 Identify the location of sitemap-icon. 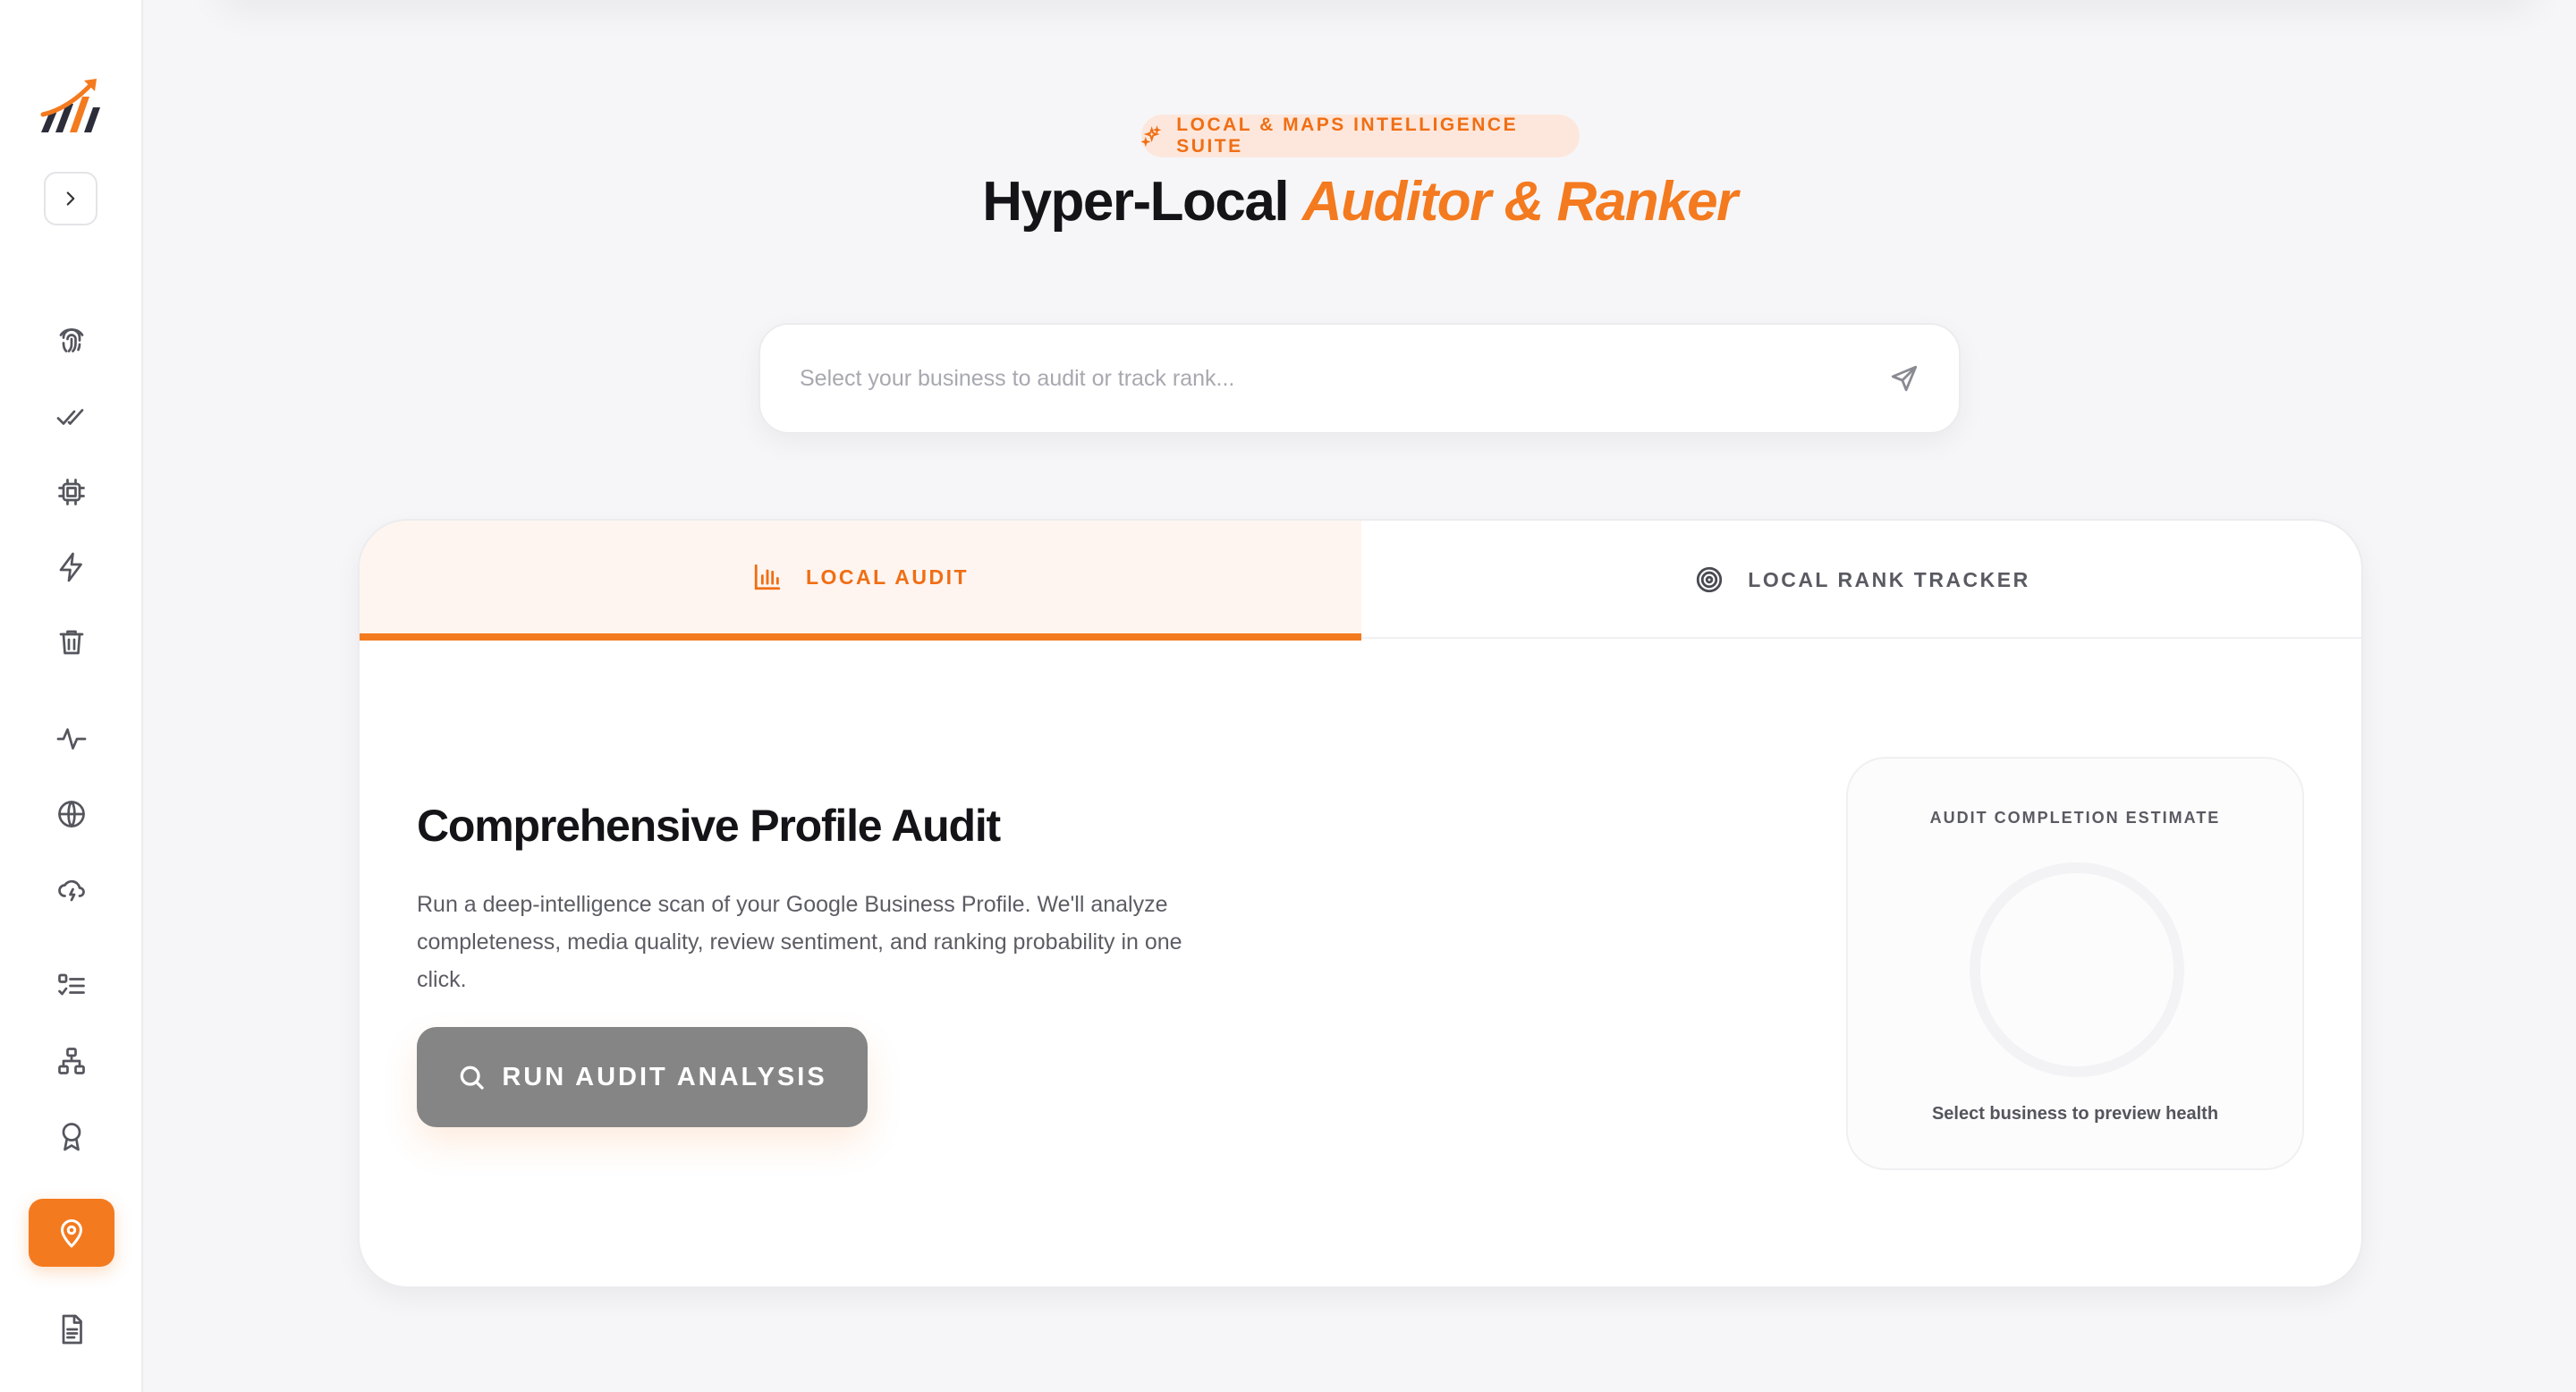
(71, 1061).